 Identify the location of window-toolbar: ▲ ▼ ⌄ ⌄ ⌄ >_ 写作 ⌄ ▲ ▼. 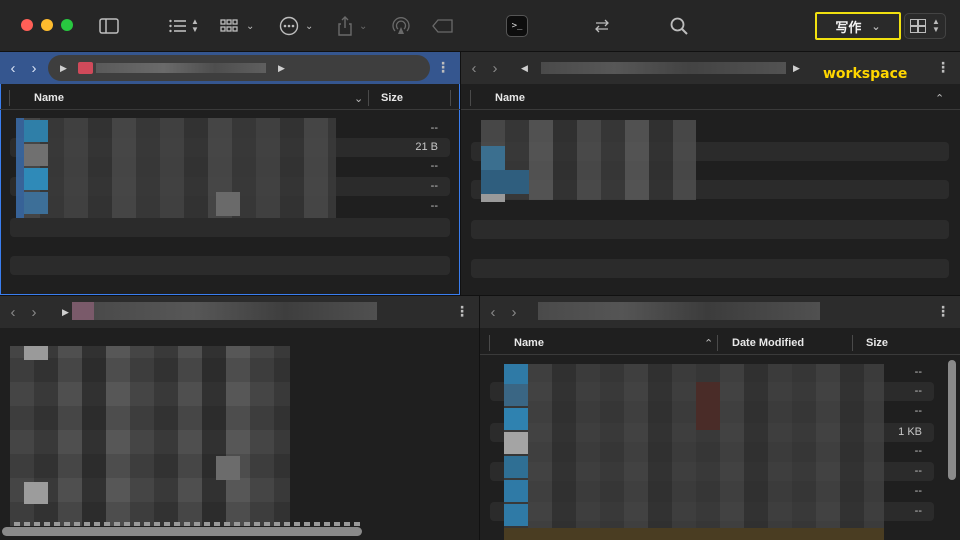
(480, 26).